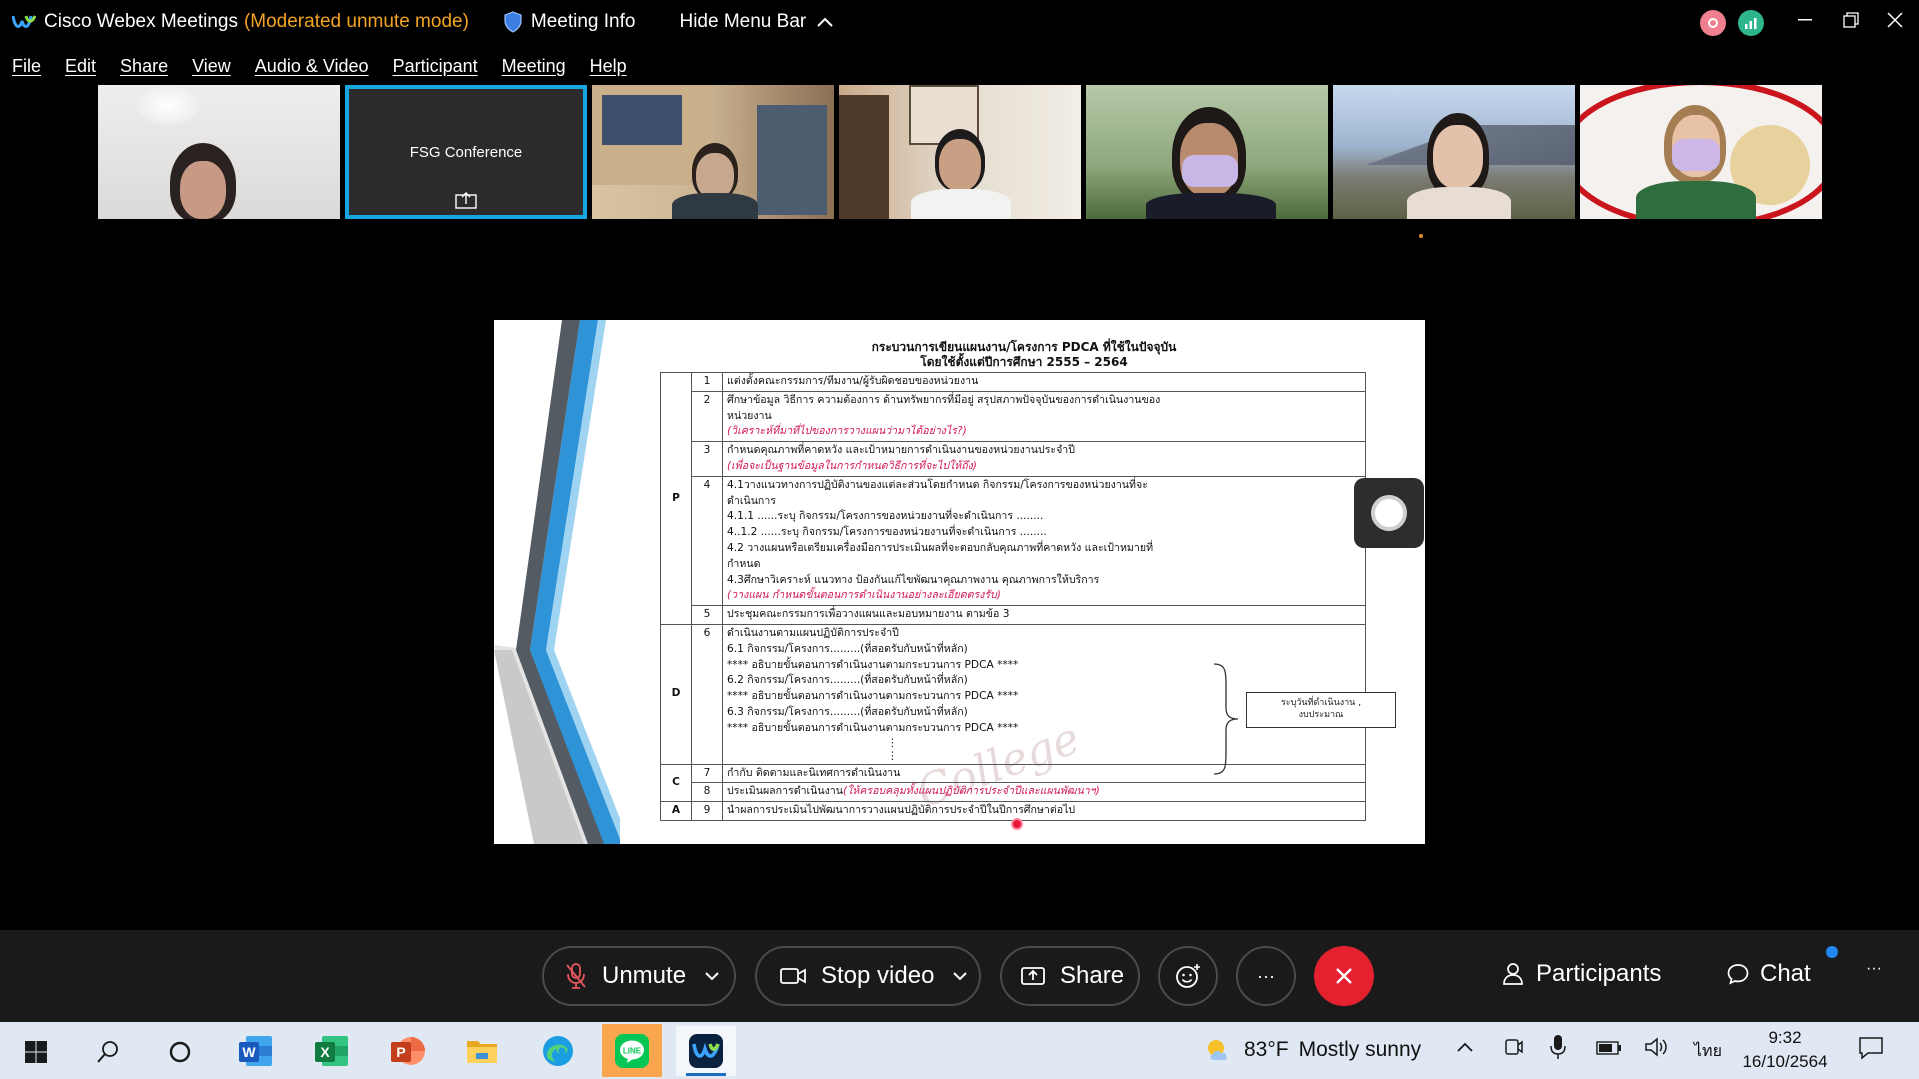  I want to click on share-button: Share, so click(1070, 976).